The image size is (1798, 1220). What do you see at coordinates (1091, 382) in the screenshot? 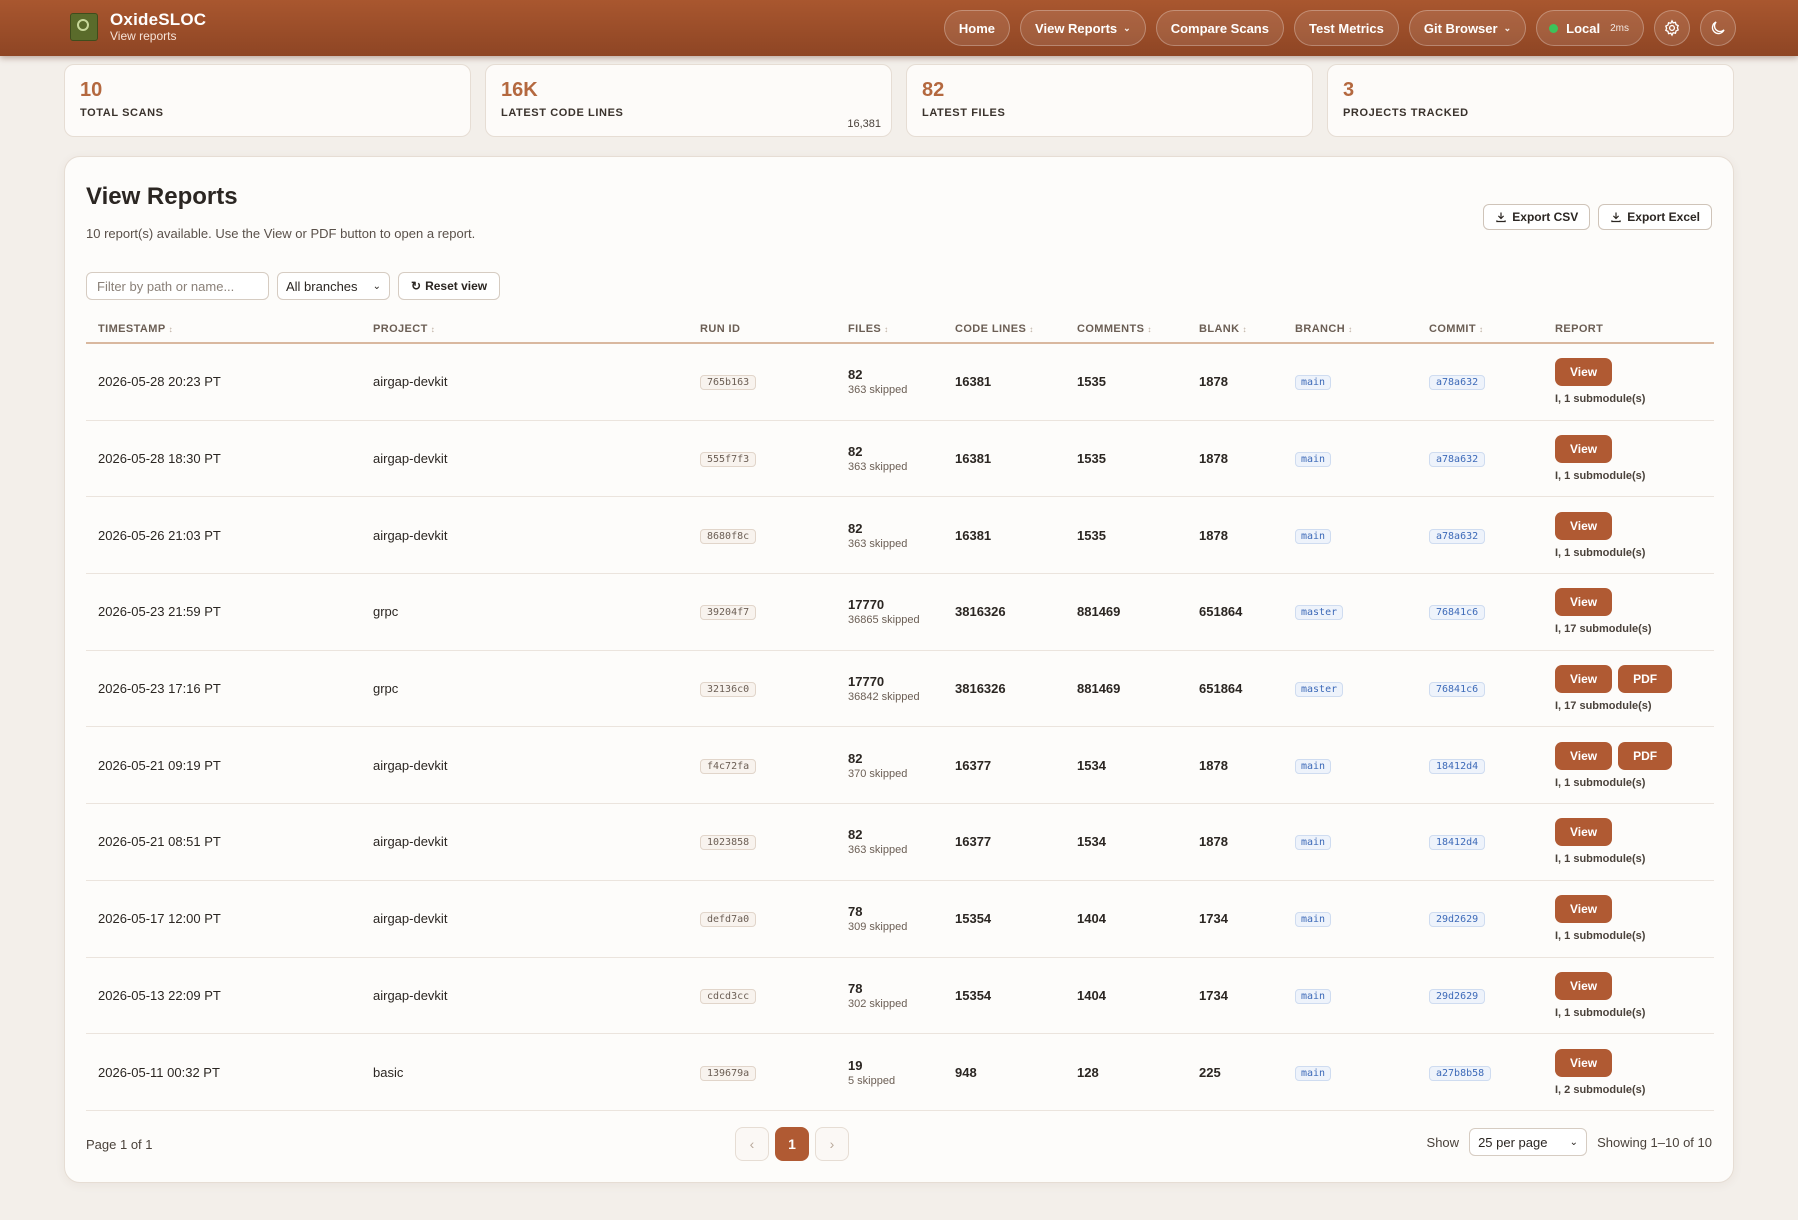
I see `cell-comments: 1535` at bounding box center [1091, 382].